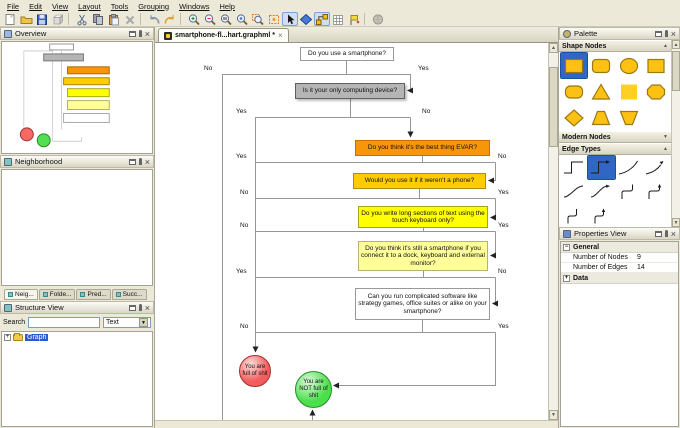 The height and width of the screenshot is (428, 680). What do you see at coordinates (656, 65) in the screenshot?
I see `palette-shape-rectangle-plain` at bounding box center [656, 65].